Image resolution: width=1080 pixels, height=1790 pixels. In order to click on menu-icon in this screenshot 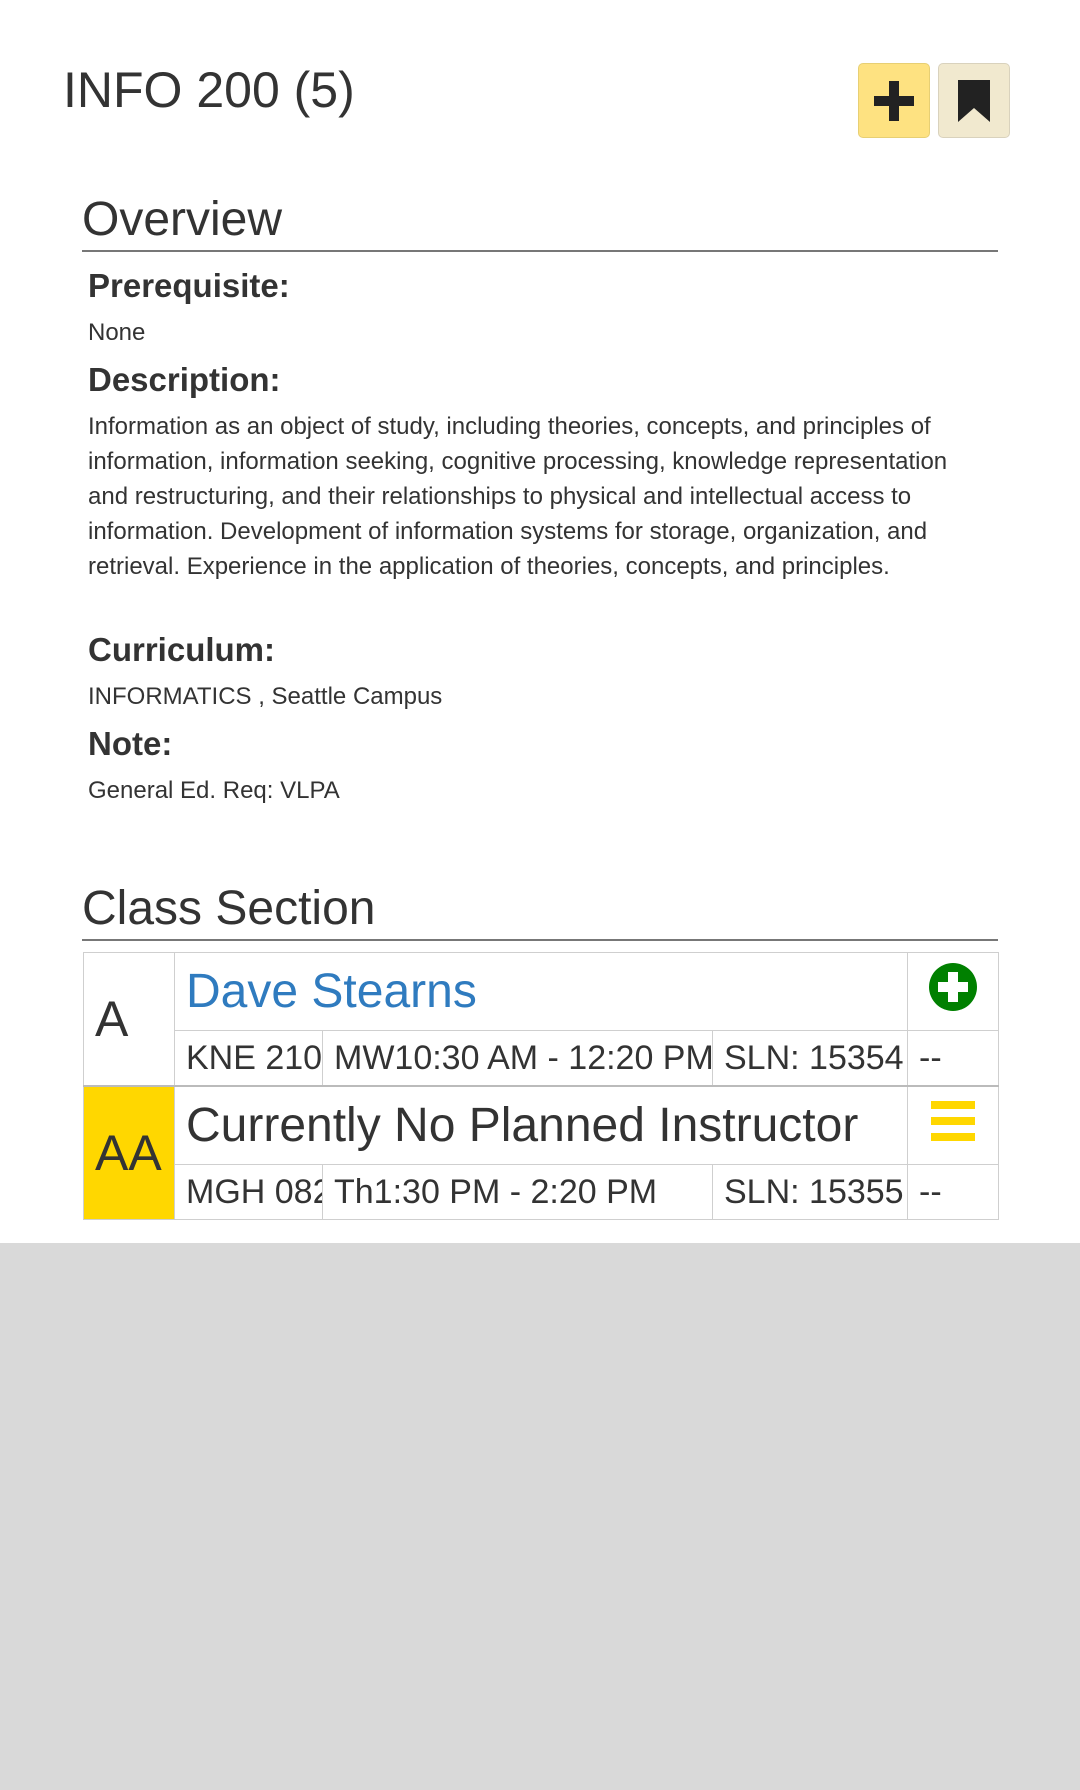, I will do `click(953, 1121)`.